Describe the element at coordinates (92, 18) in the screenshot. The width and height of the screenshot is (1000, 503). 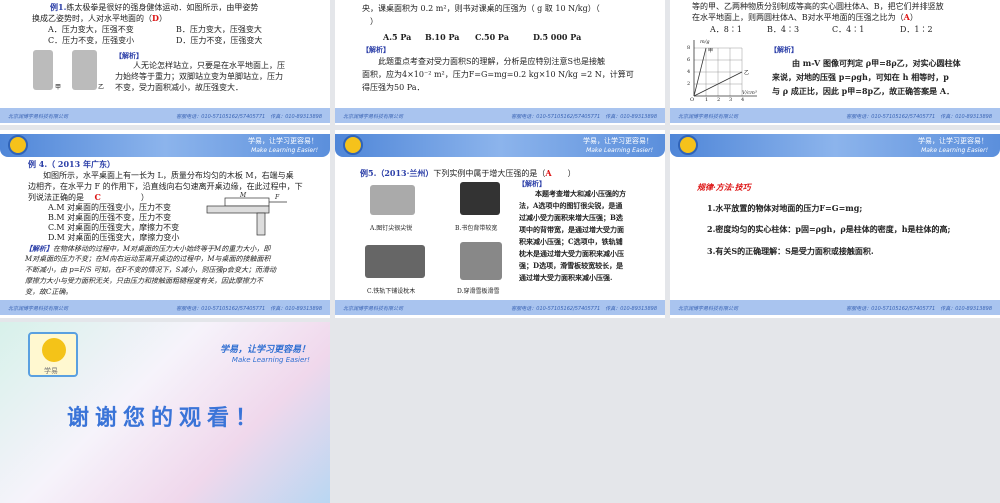
I see `question-text: 换成乙姿势时，人对水平地面的（` at that location.